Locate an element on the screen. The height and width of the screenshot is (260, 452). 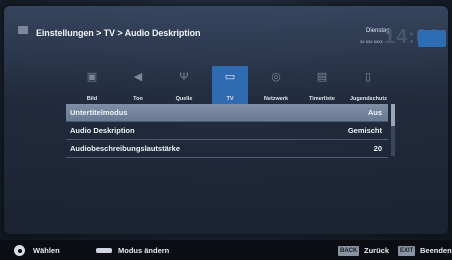
settings-icon is located at coordinates (23, 30).